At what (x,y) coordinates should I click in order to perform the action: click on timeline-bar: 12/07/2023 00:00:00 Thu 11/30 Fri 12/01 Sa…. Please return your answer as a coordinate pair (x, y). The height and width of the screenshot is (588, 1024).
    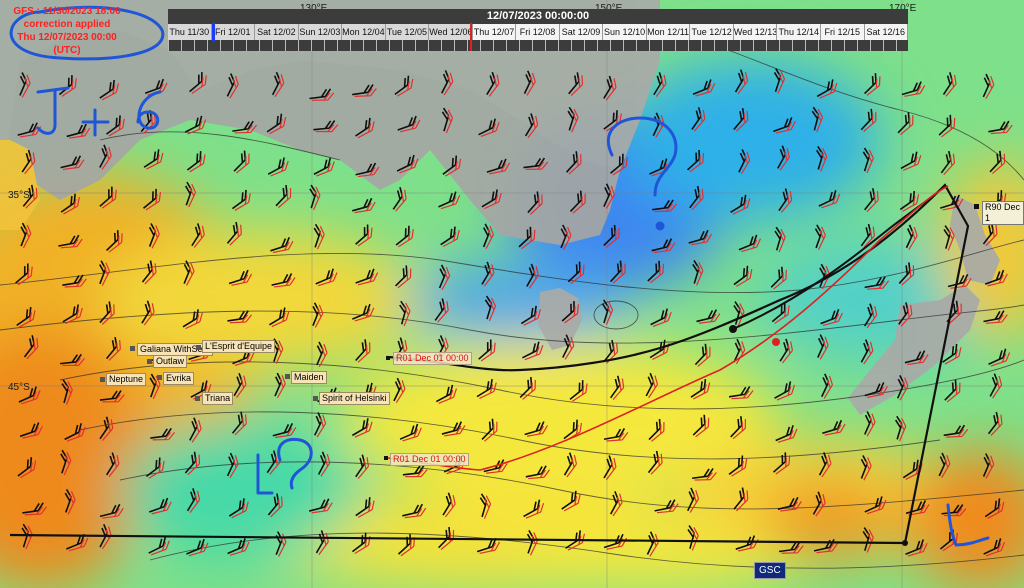
    Looking at the image, I should click on (538, 30).